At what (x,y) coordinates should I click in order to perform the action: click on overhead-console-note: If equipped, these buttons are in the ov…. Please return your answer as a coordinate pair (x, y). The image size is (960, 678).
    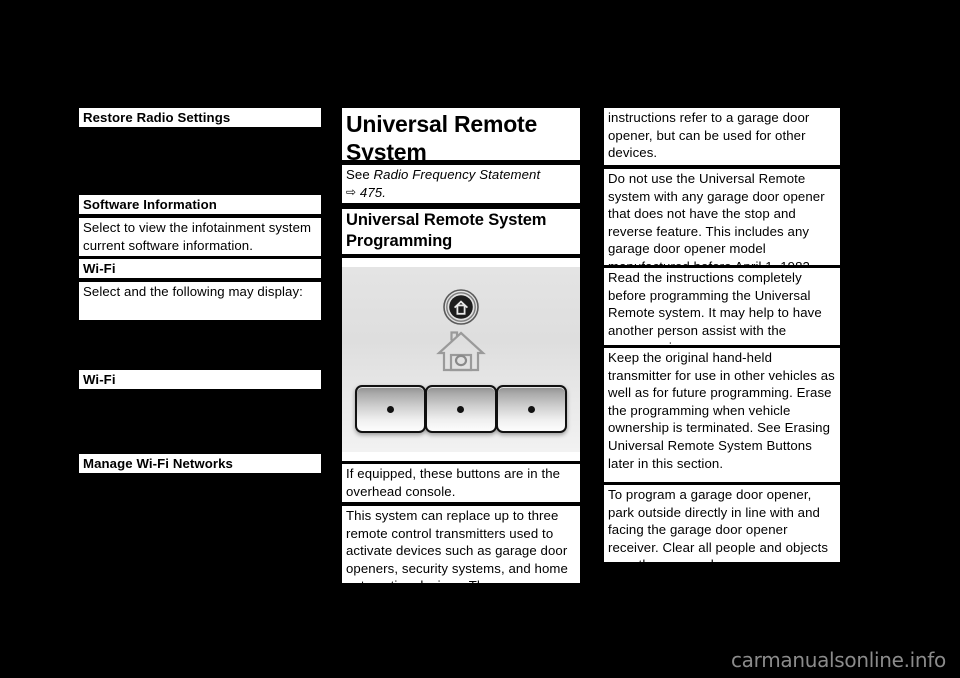
    Looking at the image, I should click on (461, 483).